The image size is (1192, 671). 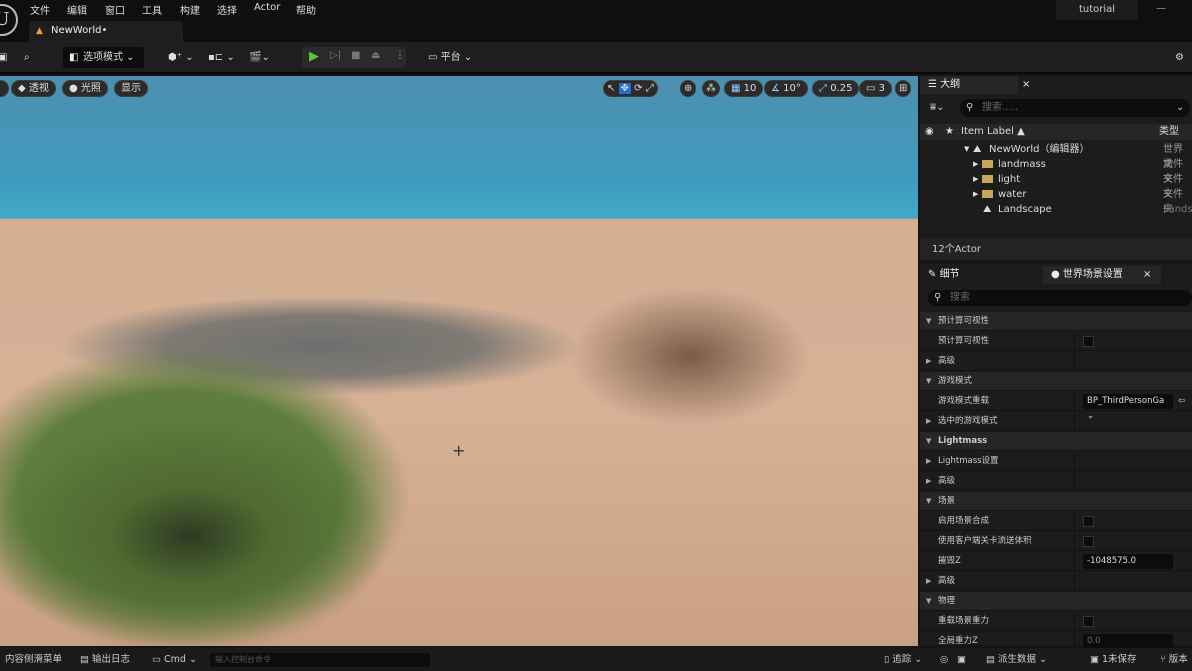 What do you see at coordinates (979, 275) in the screenshot?
I see `tab-details: ✎ 细节` at bounding box center [979, 275].